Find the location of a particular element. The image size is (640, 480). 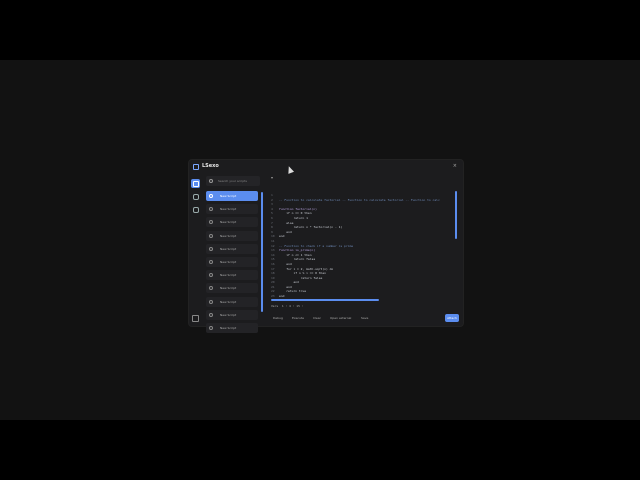

rail-home-button is located at coordinates (195, 196).